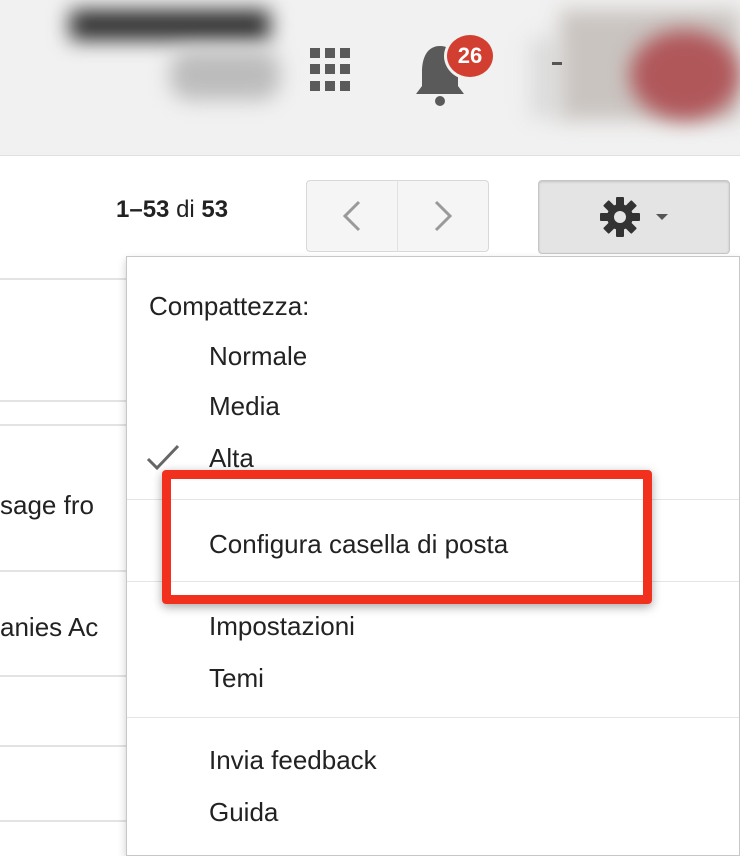 This screenshot has width=740, height=856. I want to click on density-option-normal: Normale, so click(258, 356).